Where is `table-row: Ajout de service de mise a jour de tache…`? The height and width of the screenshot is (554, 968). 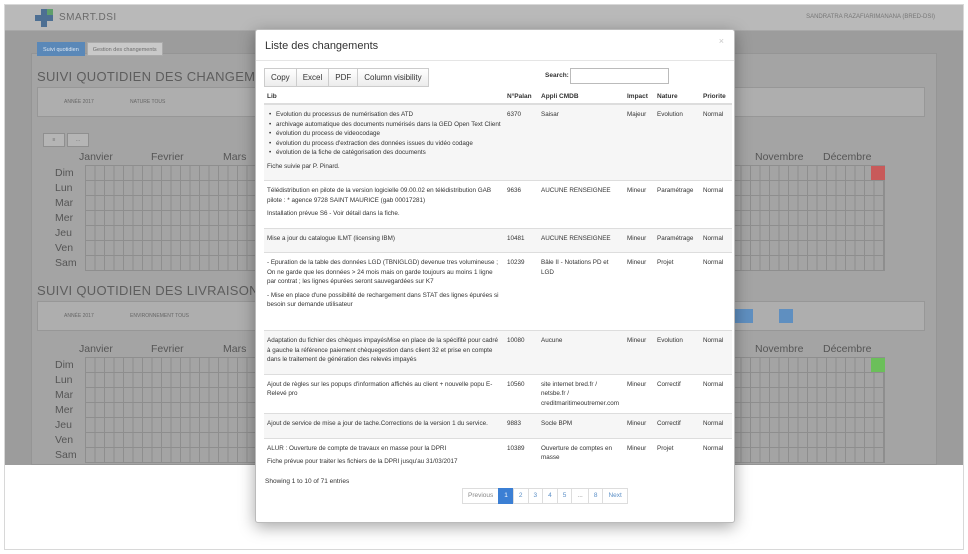 table-row: Ajout de service de mise a jour de tache… is located at coordinates (498, 425).